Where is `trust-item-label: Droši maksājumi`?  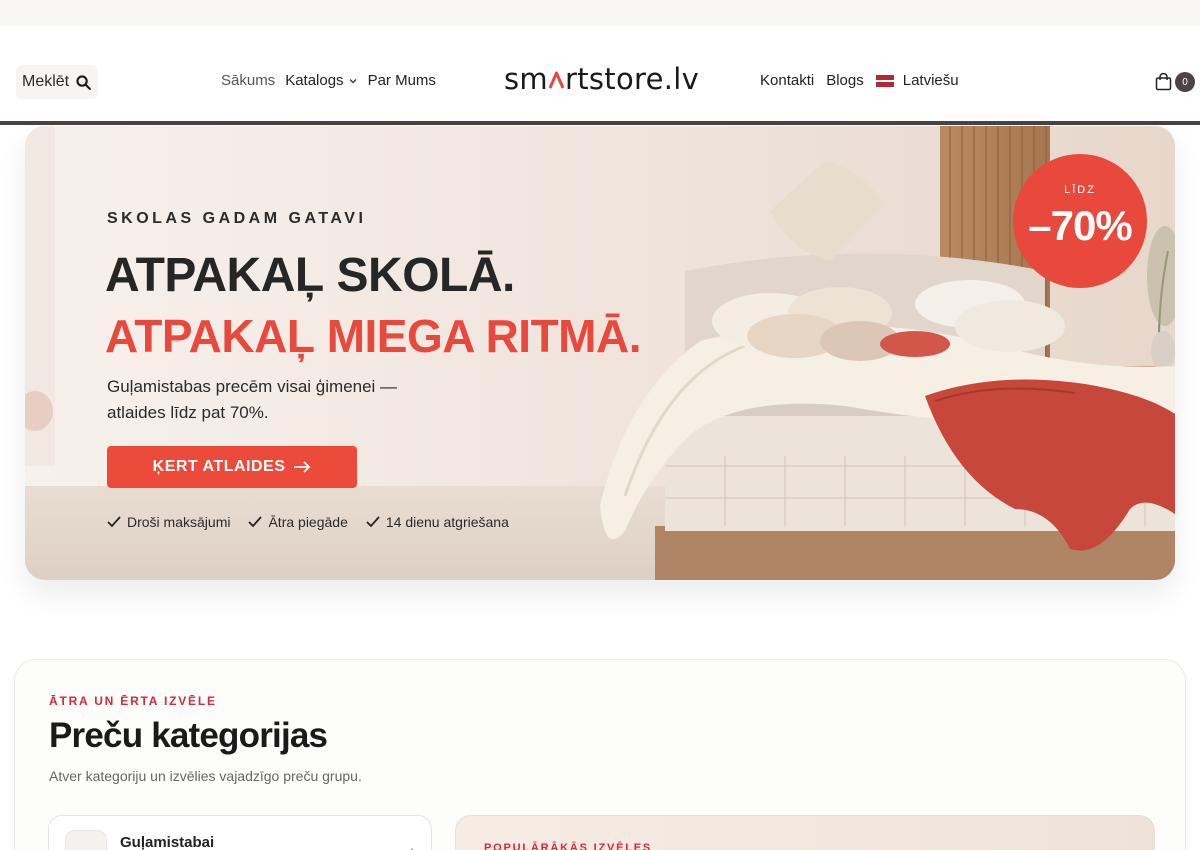
trust-item-label: Droši maksājumi is located at coordinates (179, 522).